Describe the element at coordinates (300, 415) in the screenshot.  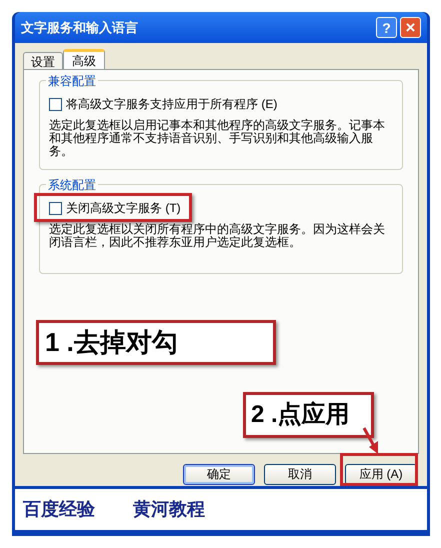
I see `callout-text: 2 .点应用` at that location.